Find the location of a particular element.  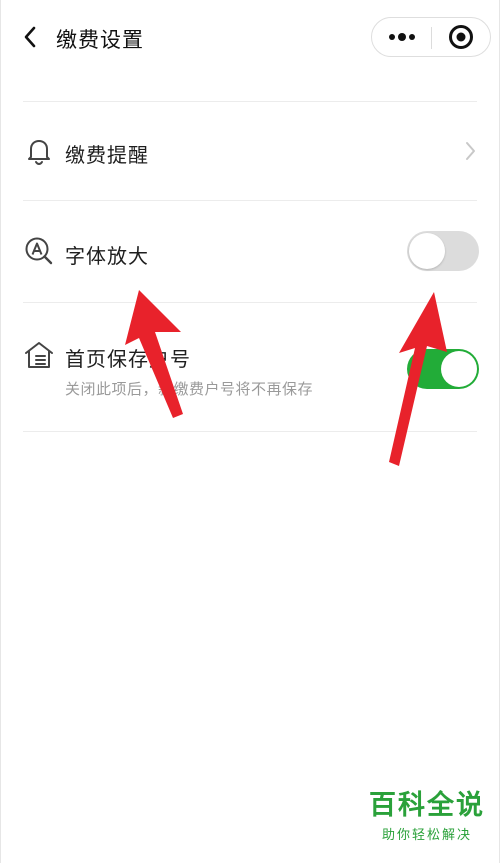

watermark: 百科全说 助你轻松解决 is located at coordinates (427, 813).